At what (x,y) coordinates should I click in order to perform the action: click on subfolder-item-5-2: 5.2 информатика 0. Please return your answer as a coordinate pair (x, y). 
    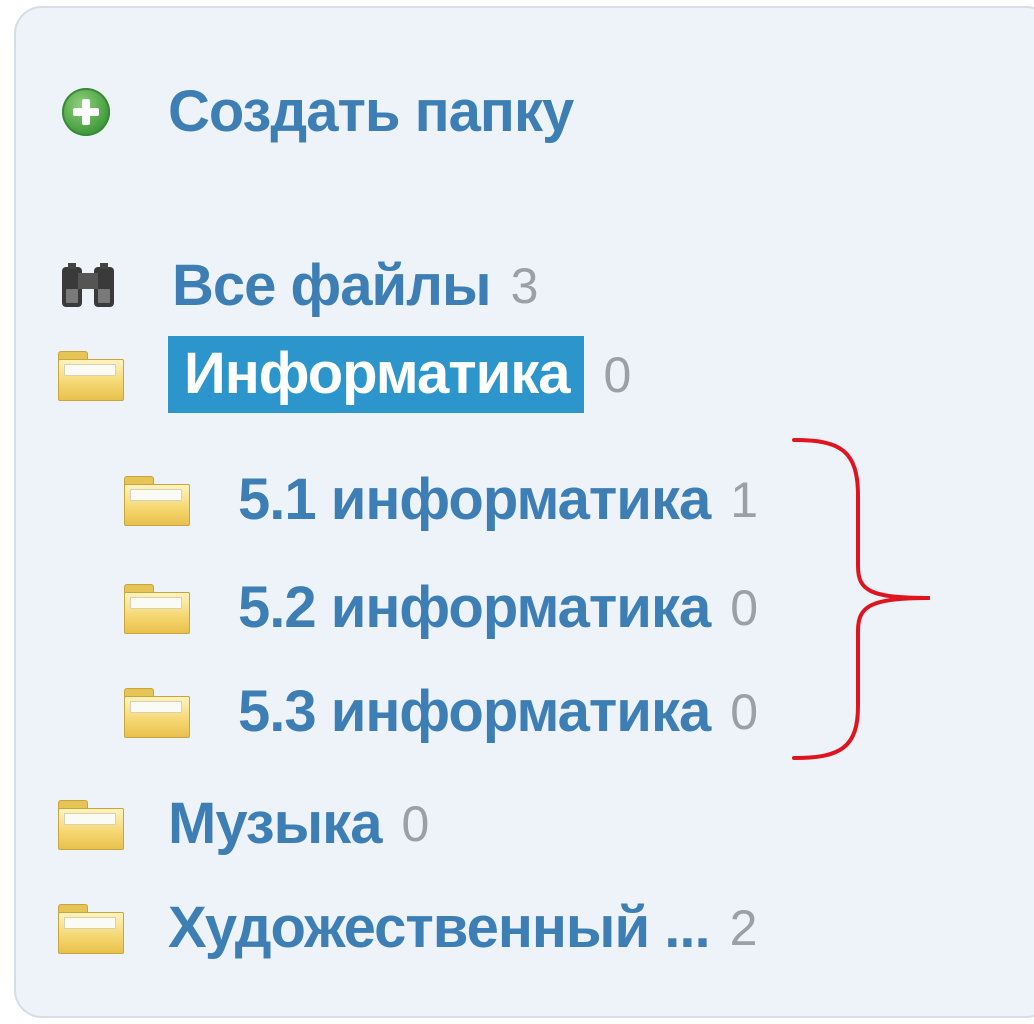
    Looking at the image, I should click on (441, 607).